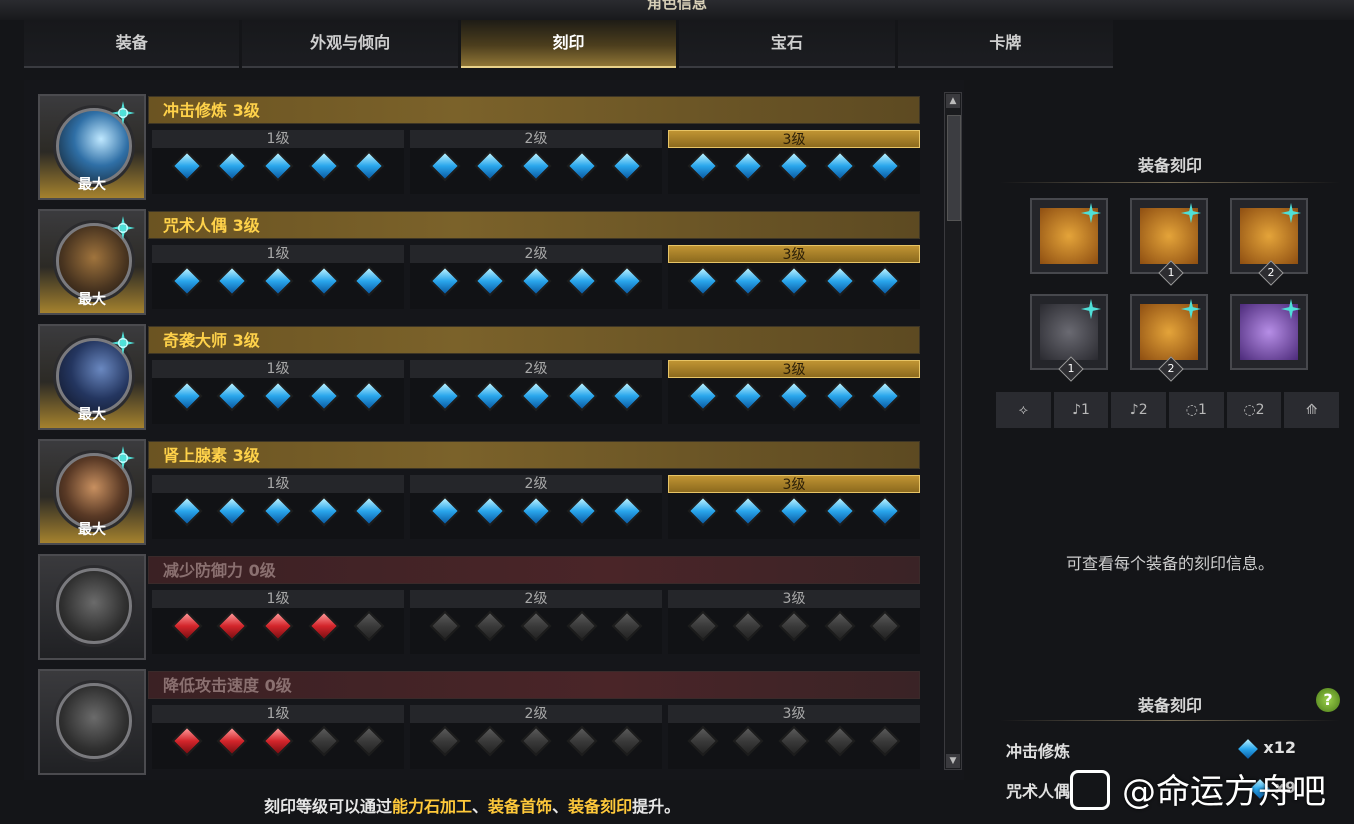 Image resolution: width=1354 pixels, height=824 pixels. Describe the element at coordinates (481, 377) in the screenshot. I see `engraving-row: 最大 奇袭大师 3级 1级 2级 3级` at that location.